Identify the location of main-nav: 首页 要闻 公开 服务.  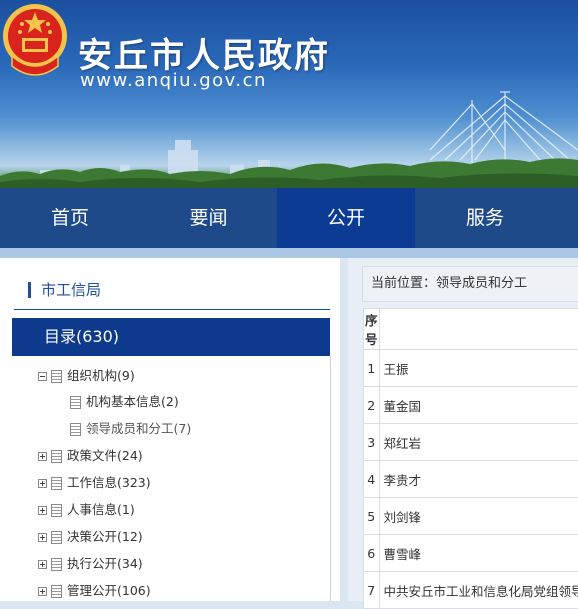
(289, 218).